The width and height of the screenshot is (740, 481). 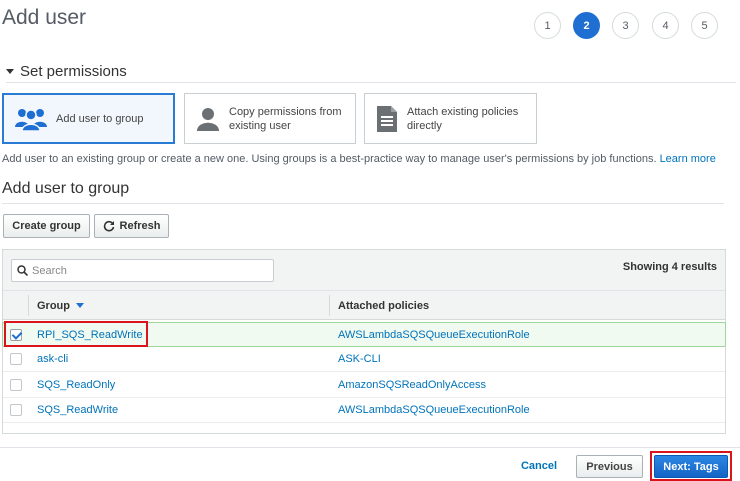 What do you see at coordinates (665, 25) in the screenshot?
I see `step-4: 4` at bounding box center [665, 25].